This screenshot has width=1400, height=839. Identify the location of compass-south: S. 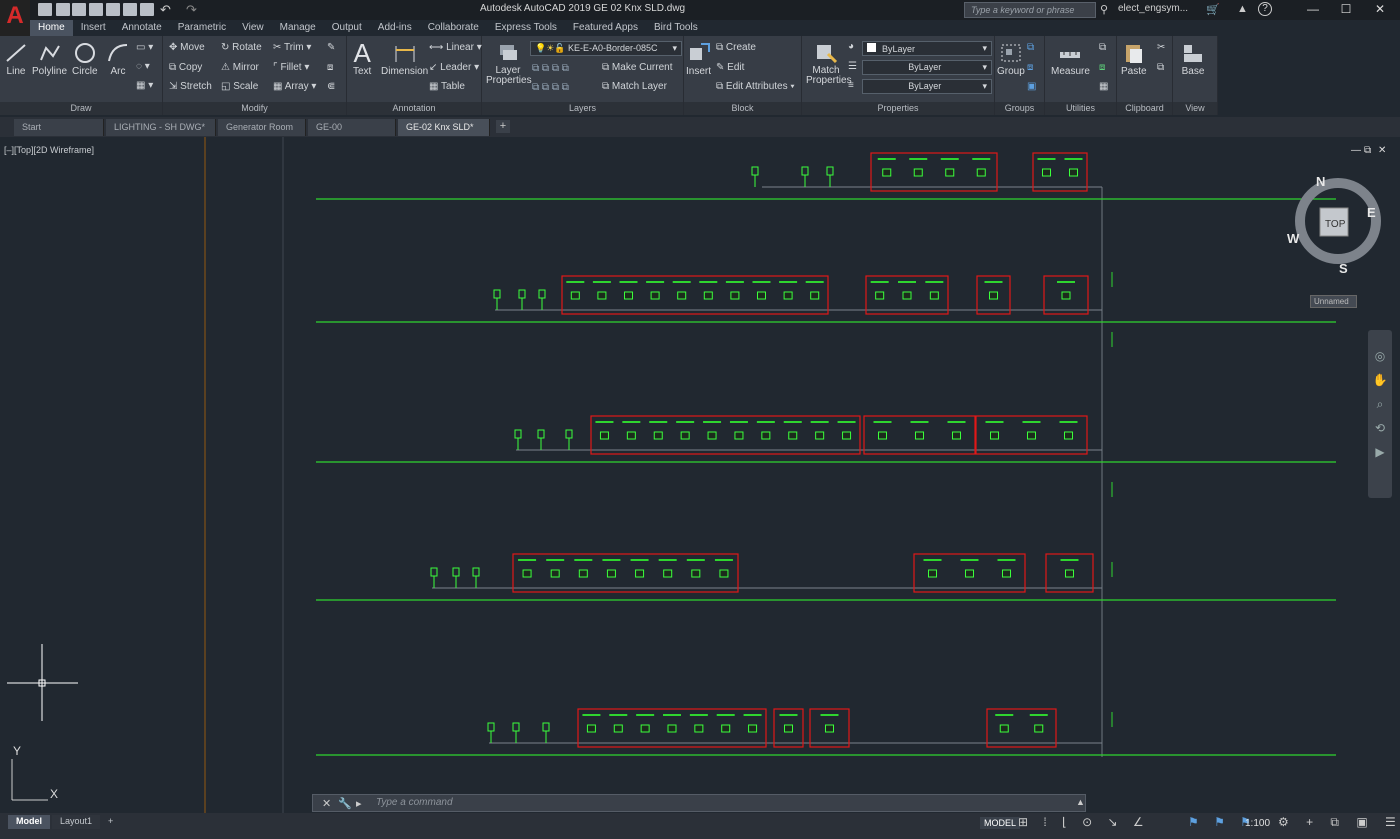
(1343, 268).